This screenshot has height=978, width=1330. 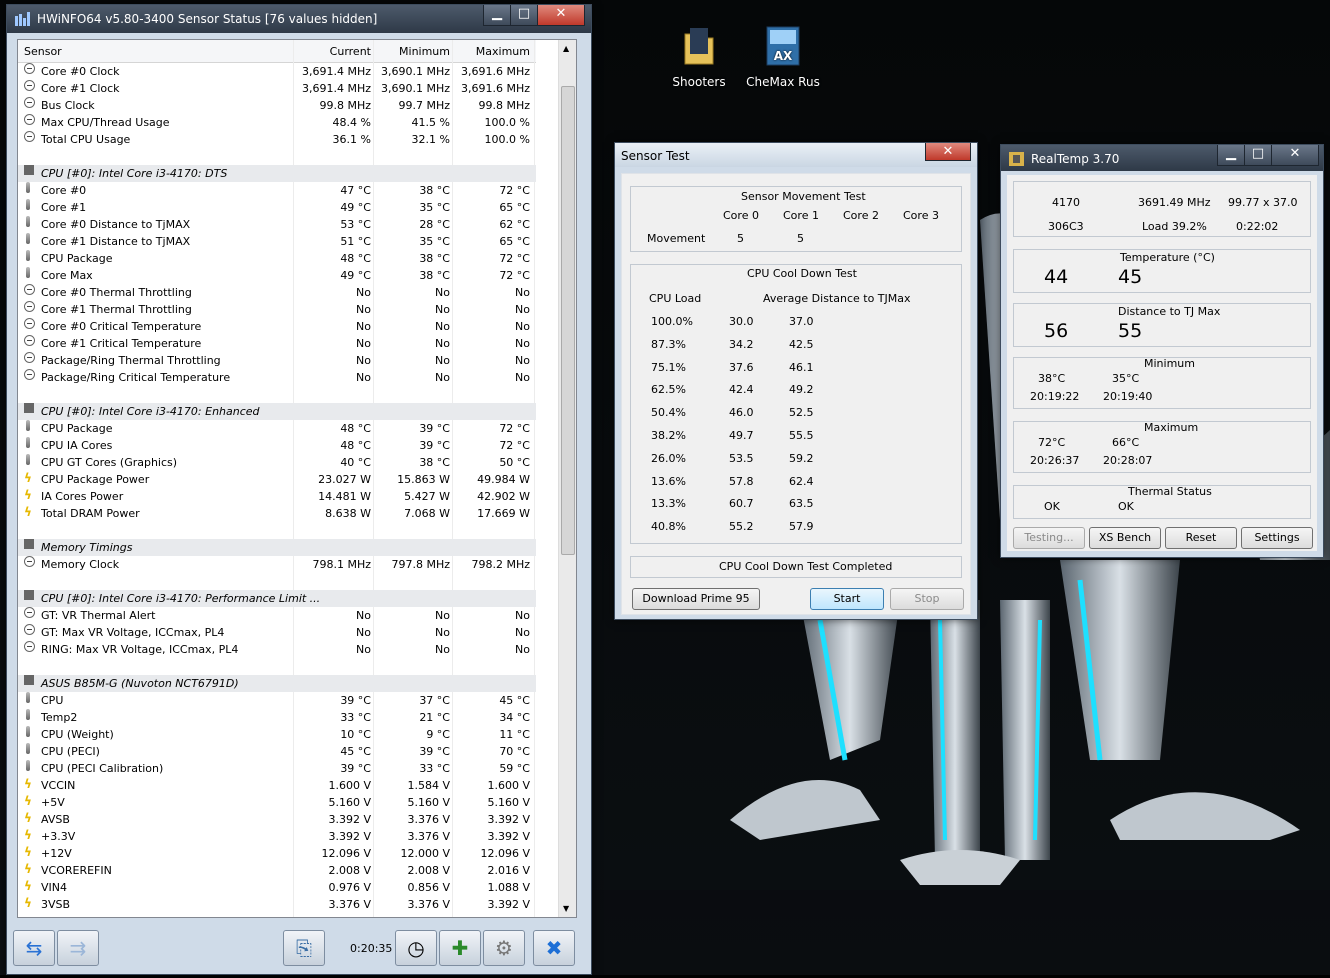 What do you see at coordinates (277, 751) in the screenshot?
I see `table-row: CPU (PECI) 45 °C 39 °C 70 °C` at bounding box center [277, 751].